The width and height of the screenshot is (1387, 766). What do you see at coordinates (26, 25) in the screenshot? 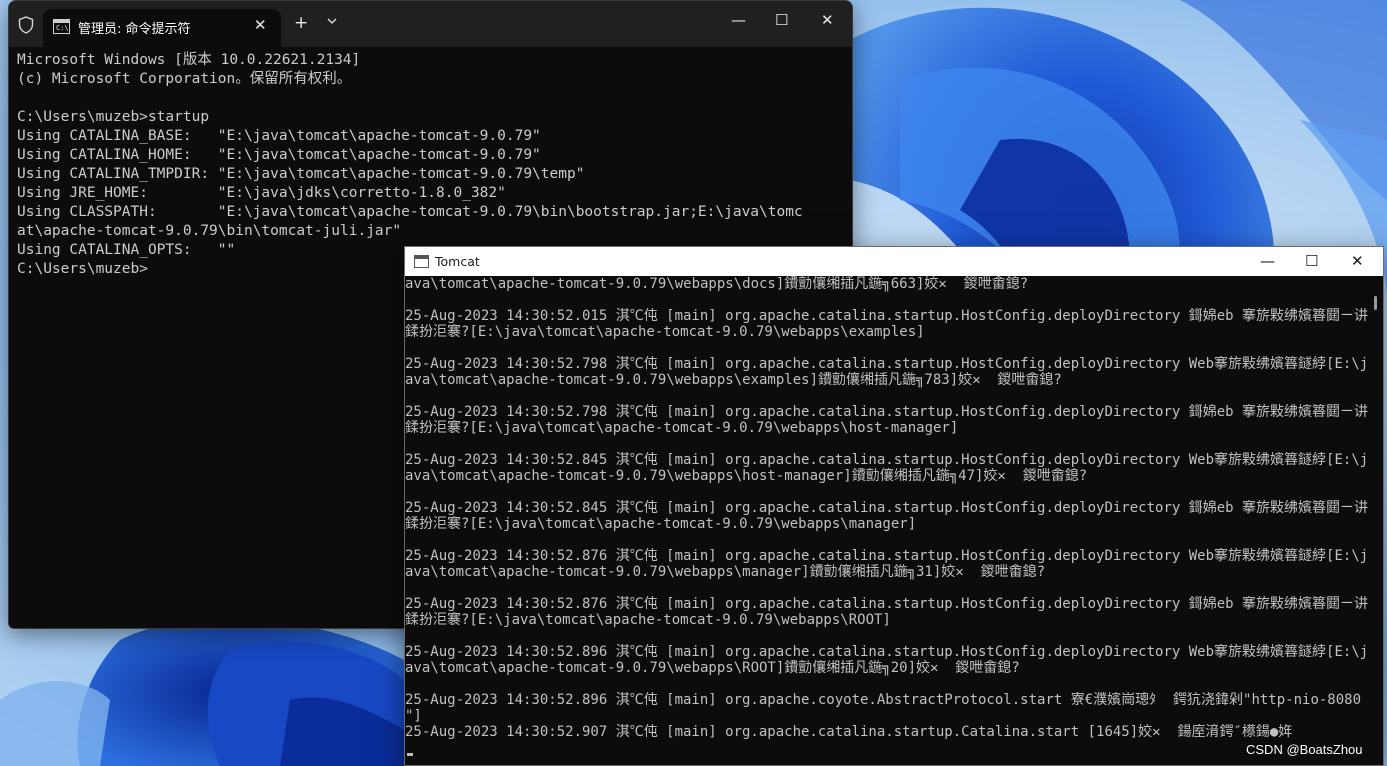
I see `shield-icon` at bounding box center [26, 25].